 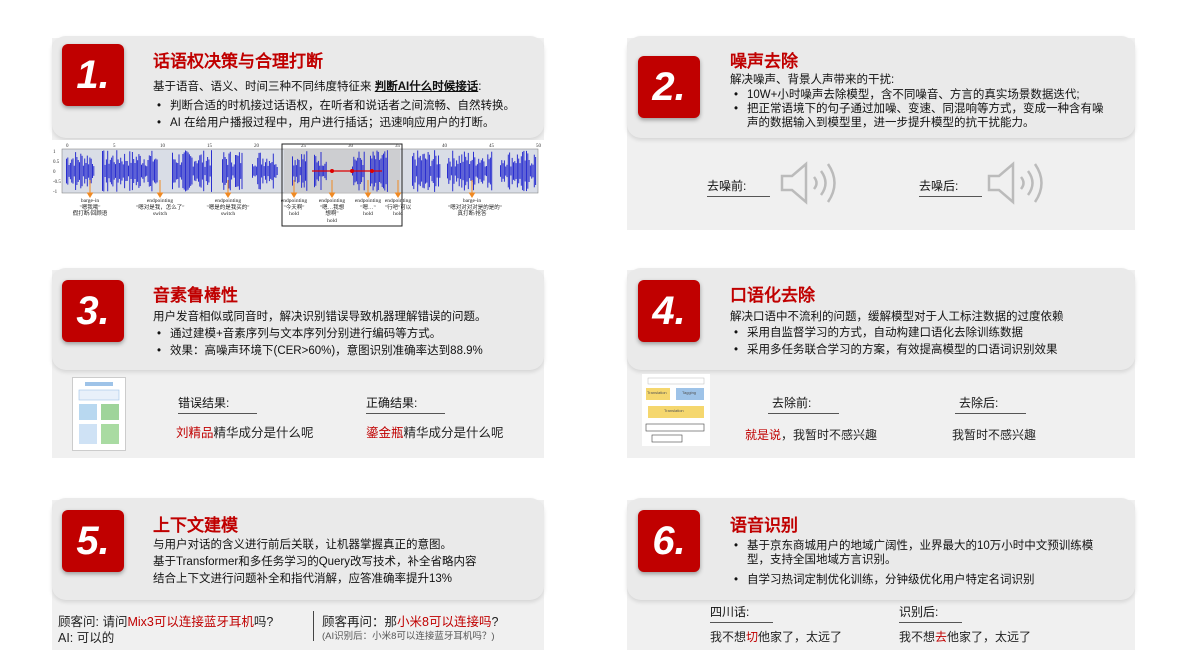 I want to click on waveform-y-label: -0.5, so click(x=57, y=182).